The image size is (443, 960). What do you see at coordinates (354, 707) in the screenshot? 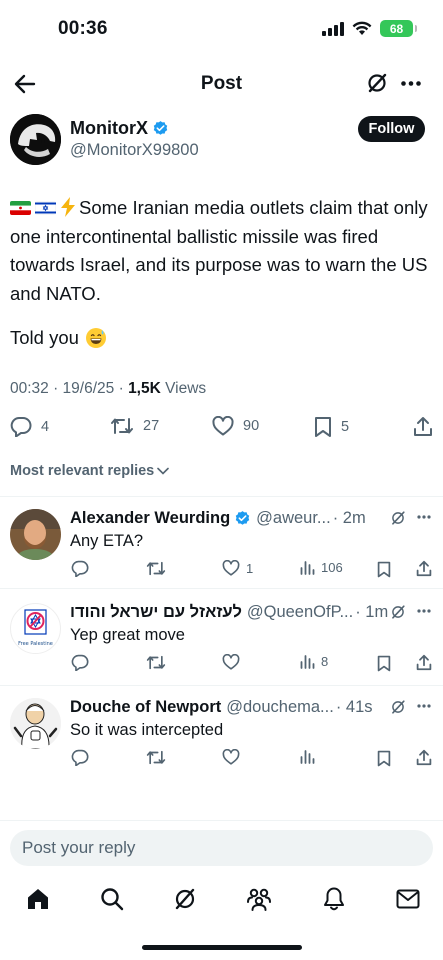
I see `reply-time: · 41s` at bounding box center [354, 707].